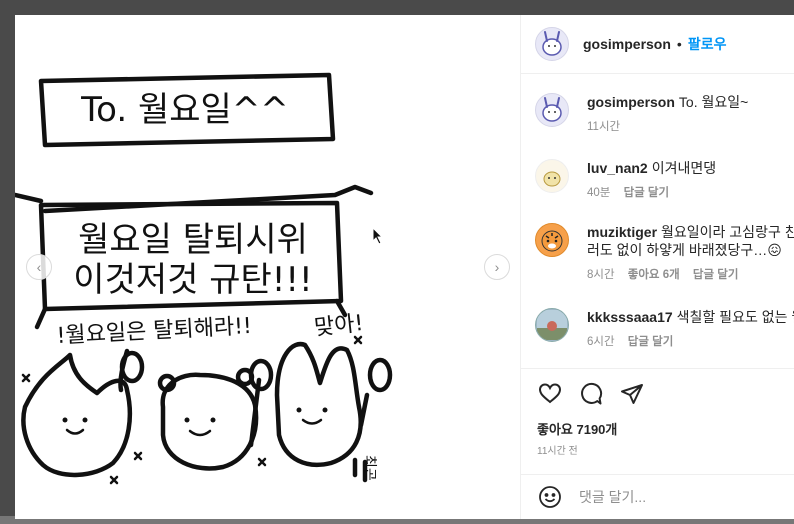  What do you see at coordinates (550, 497) in the screenshot?
I see `emoji-icon` at bounding box center [550, 497].